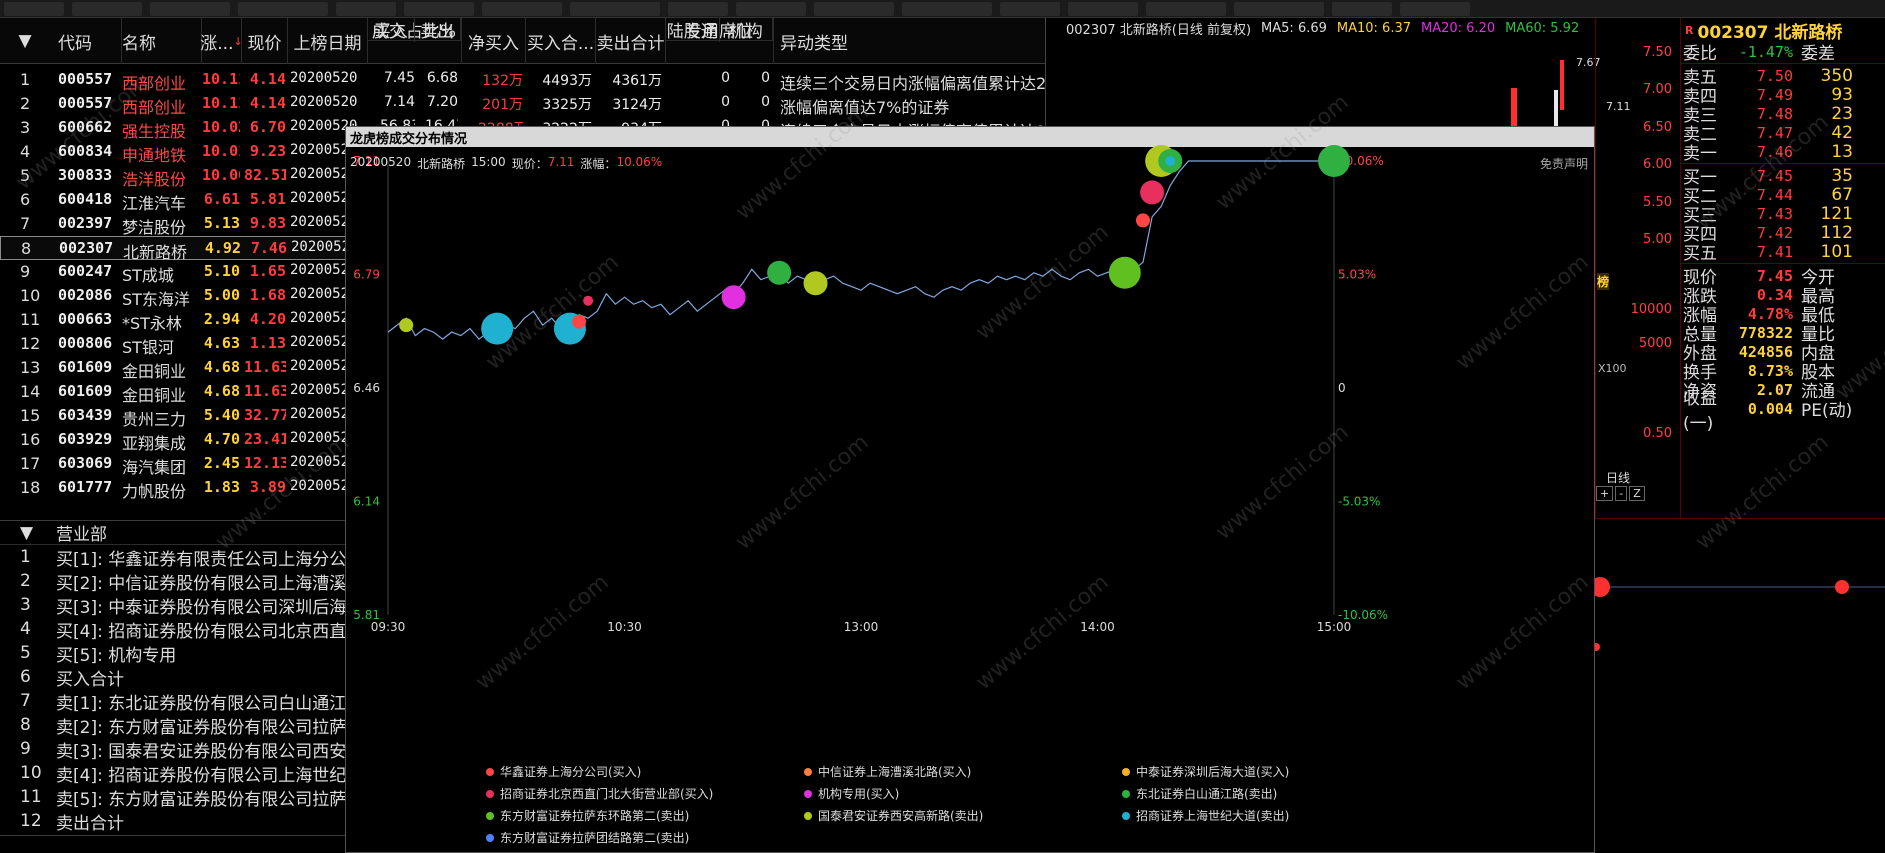 The height and width of the screenshot is (853, 1885). Describe the element at coordinates (30, 343) in the screenshot. I see `row-index: 12` at that location.